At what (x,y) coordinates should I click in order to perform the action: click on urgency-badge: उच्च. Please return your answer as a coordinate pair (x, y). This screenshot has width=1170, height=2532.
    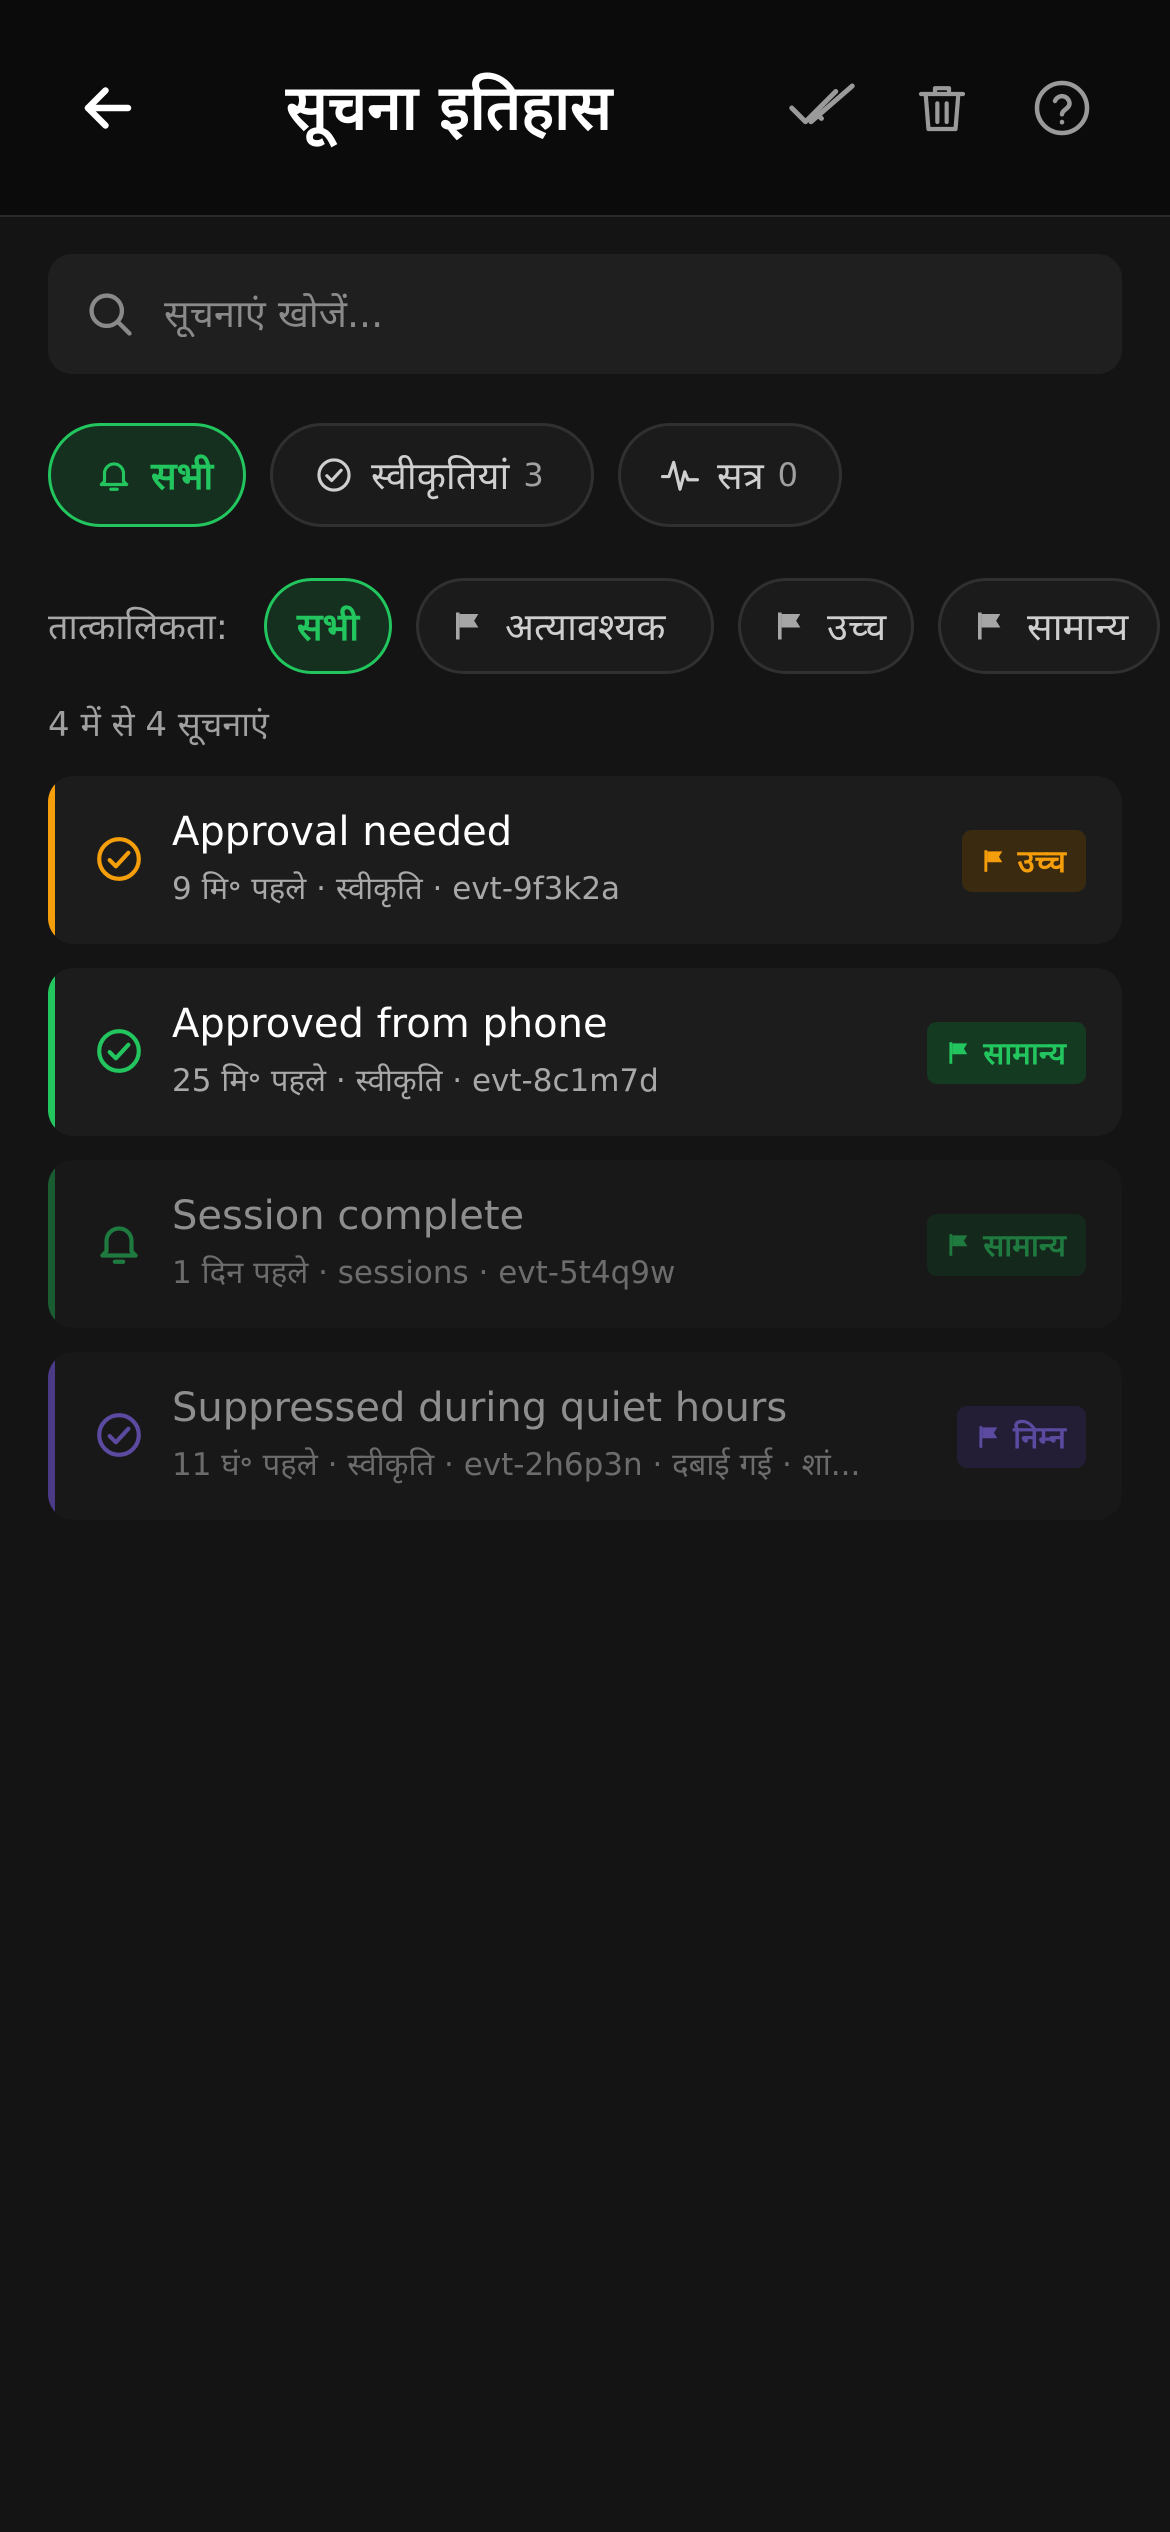
    Looking at the image, I should click on (1023, 861).